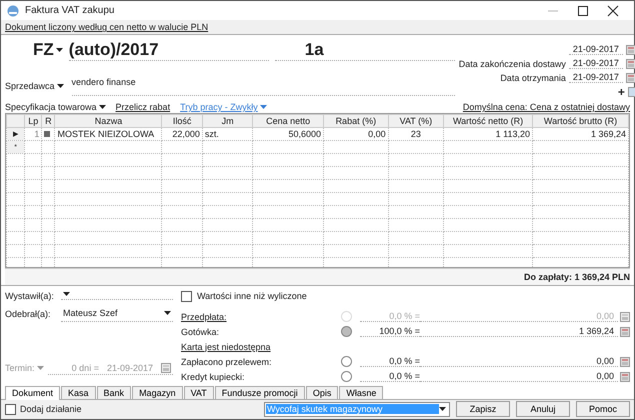 The height and width of the screenshot is (420, 635). Describe the element at coordinates (356, 121) in the screenshot. I see `column-header: Rabat (%)` at that location.